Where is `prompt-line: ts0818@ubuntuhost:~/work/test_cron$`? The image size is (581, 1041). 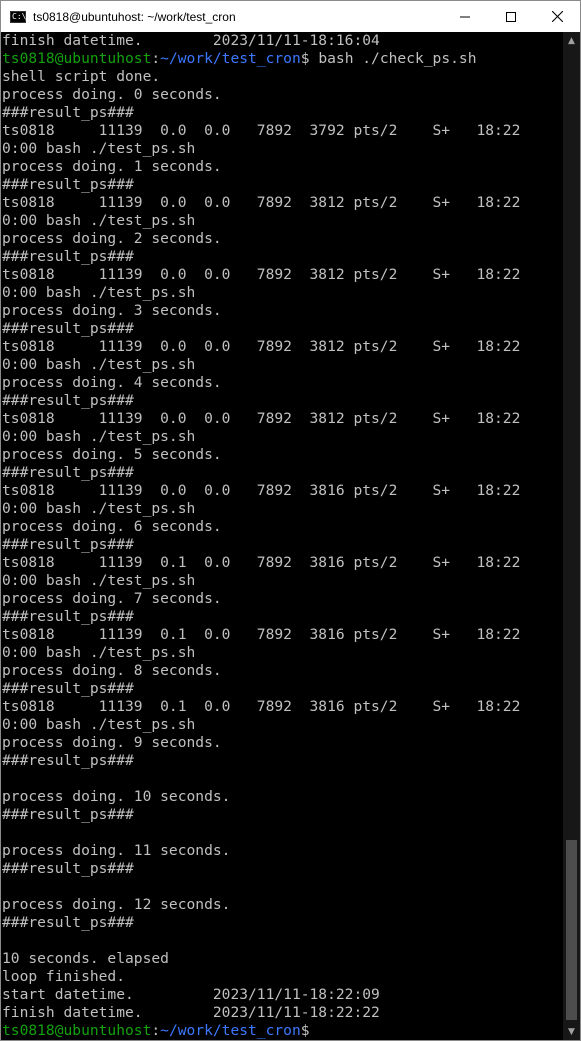
prompt-line: ts0818@ubuntuhost:~/work/test_cron$ is located at coordinates (282, 1031).